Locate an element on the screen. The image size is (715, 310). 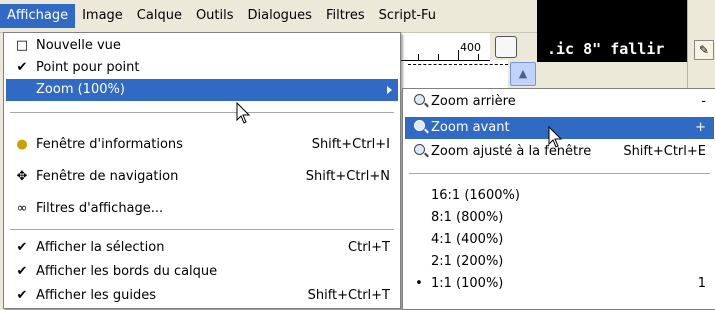
menu-item-zoom-100: • 1:1 (100%) 1 is located at coordinates (559, 284).